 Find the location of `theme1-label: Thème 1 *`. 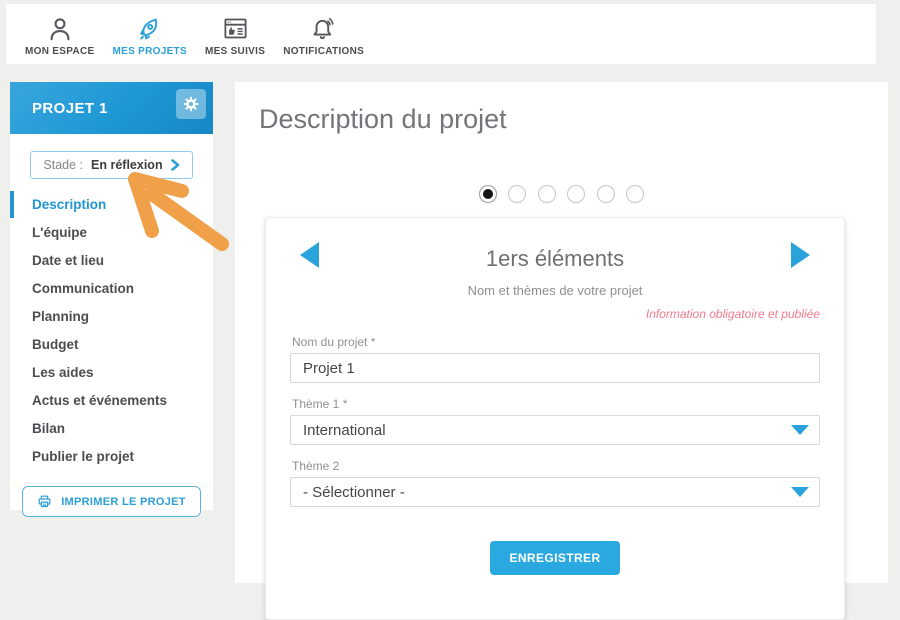

theme1-label: Thème 1 * is located at coordinates (320, 404).